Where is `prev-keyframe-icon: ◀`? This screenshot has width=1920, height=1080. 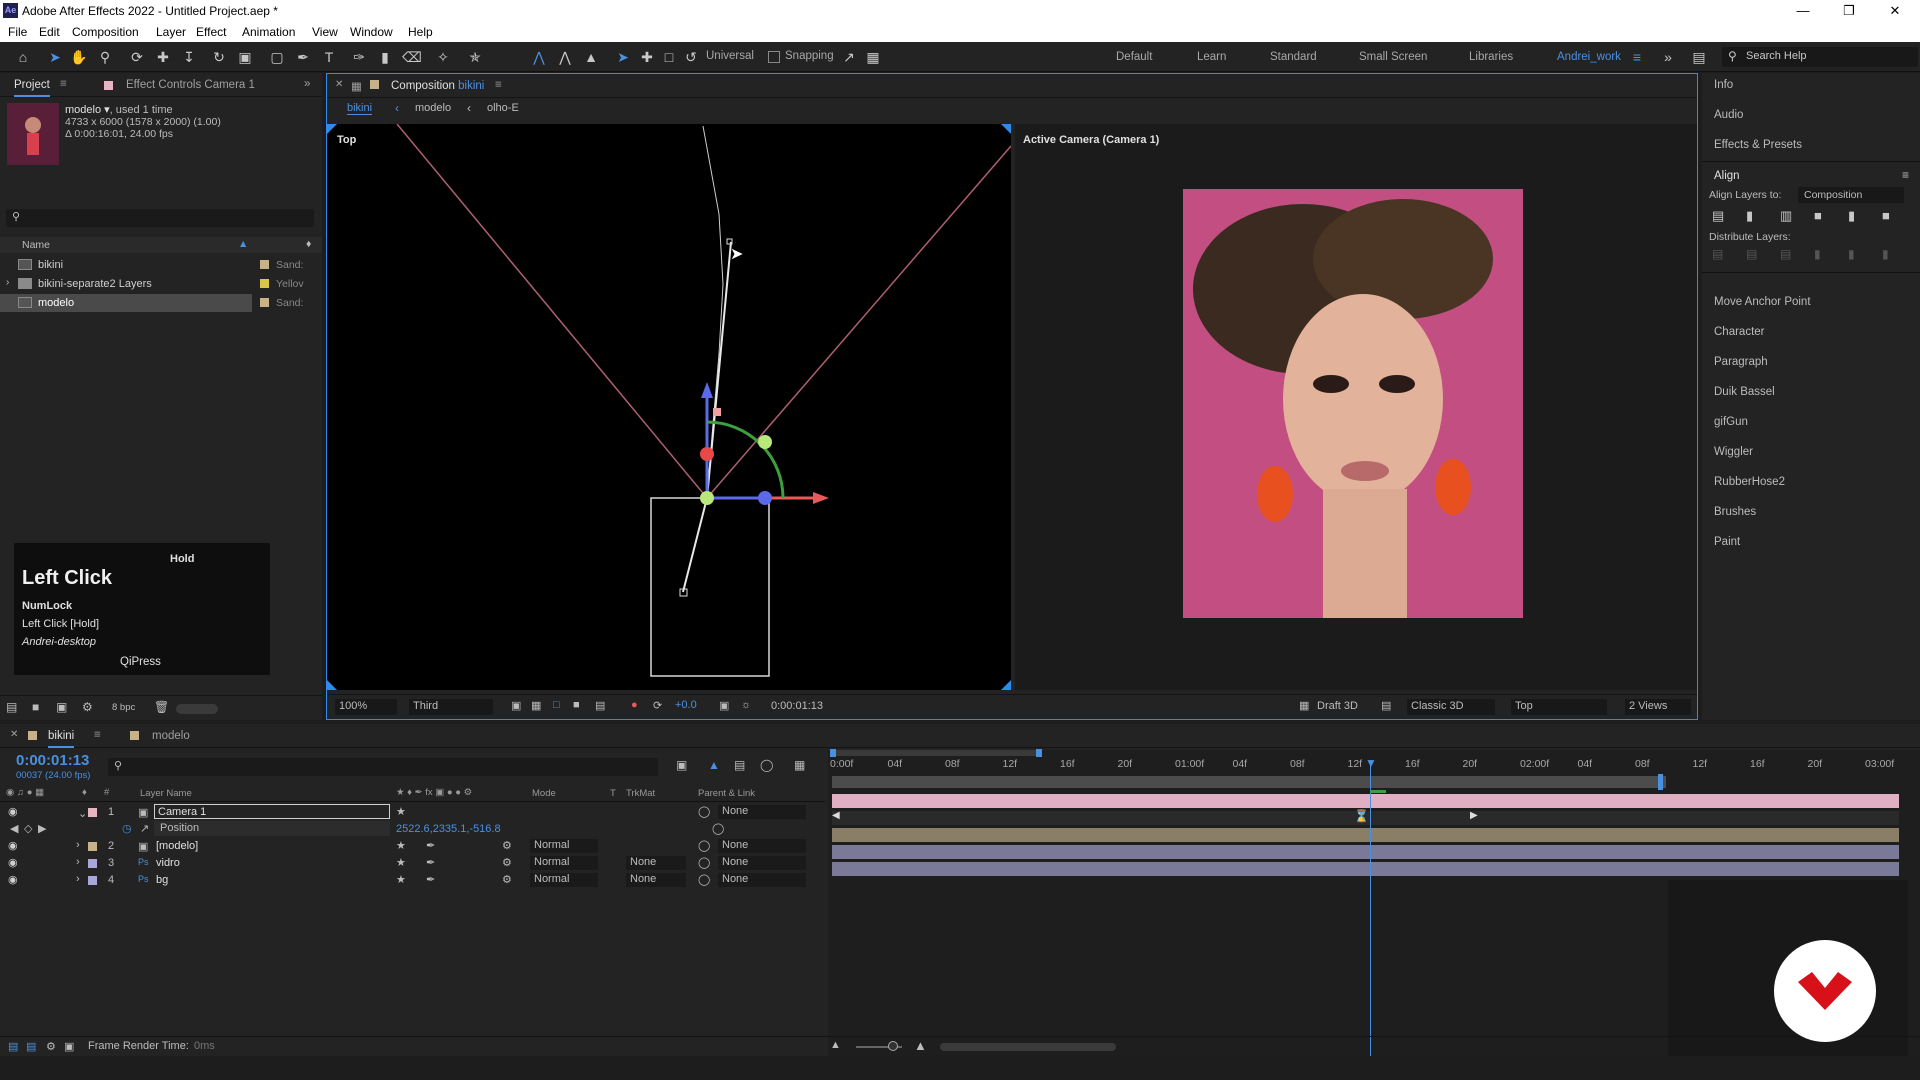 prev-keyframe-icon: ◀ is located at coordinates (14, 828).